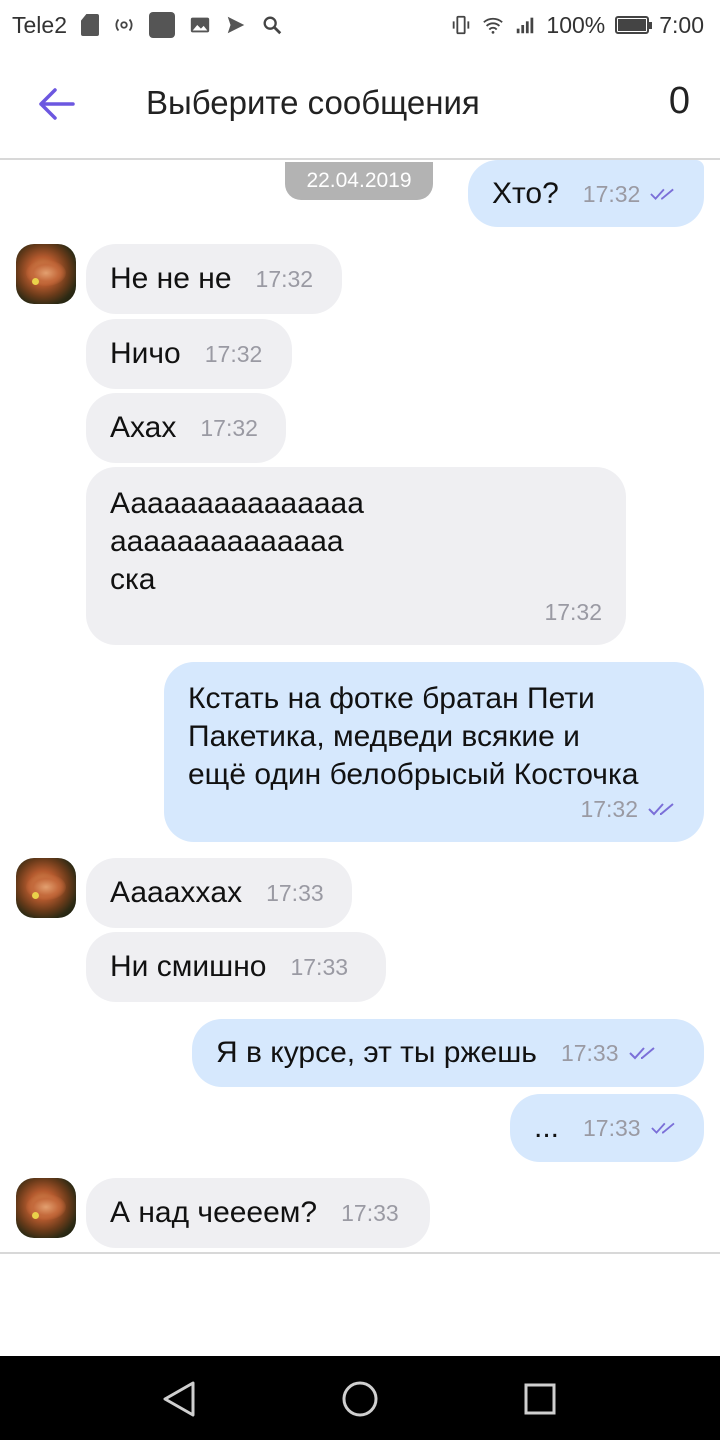 The width and height of the screenshot is (720, 1440). What do you see at coordinates (176, 892) in the screenshot?
I see `message-text: Аааахxах` at bounding box center [176, 892].